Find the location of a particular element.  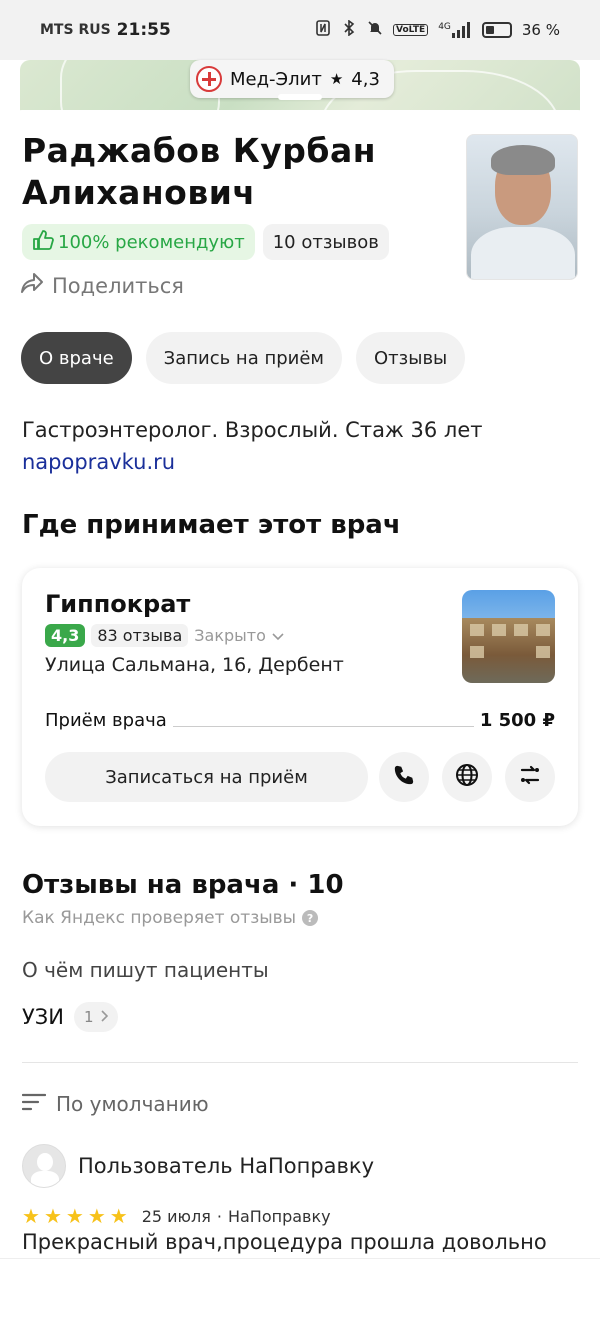

clinic-name: Гиппократ is located at coordinates (118, 604).